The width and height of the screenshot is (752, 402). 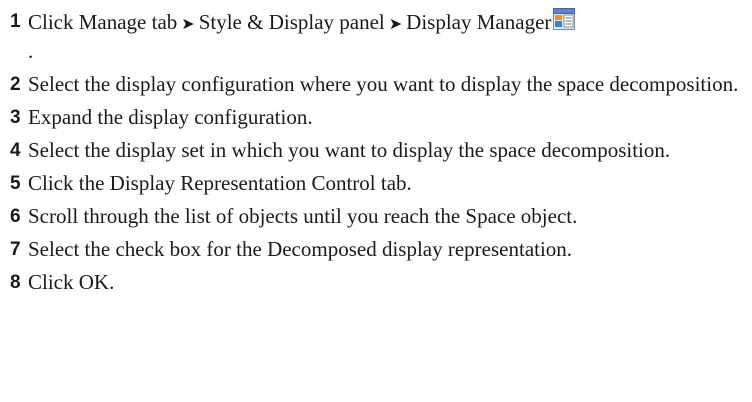 I want to click on step-number: 2, so click(x=15, y=84).